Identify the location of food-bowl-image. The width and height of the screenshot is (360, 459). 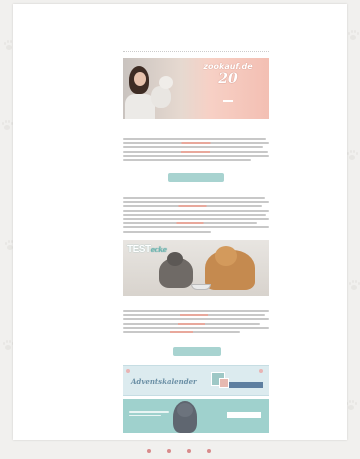
(201, 287).